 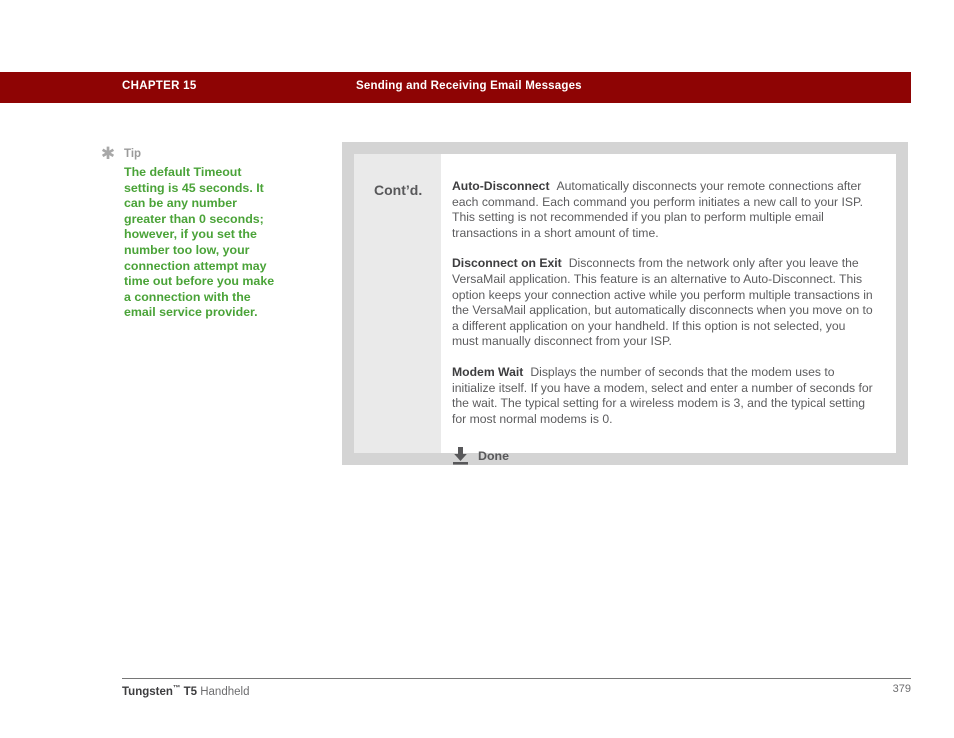 I want to click on footer-divider, so click(x=516, y=678).